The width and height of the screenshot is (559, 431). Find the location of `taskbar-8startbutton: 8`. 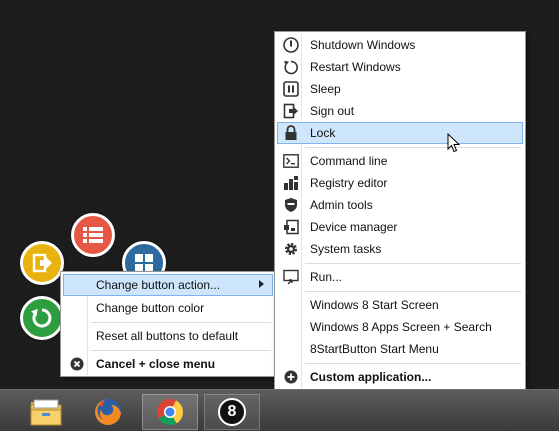

taskbar-8startbutton: 8 is located at coordinates (232, 412).